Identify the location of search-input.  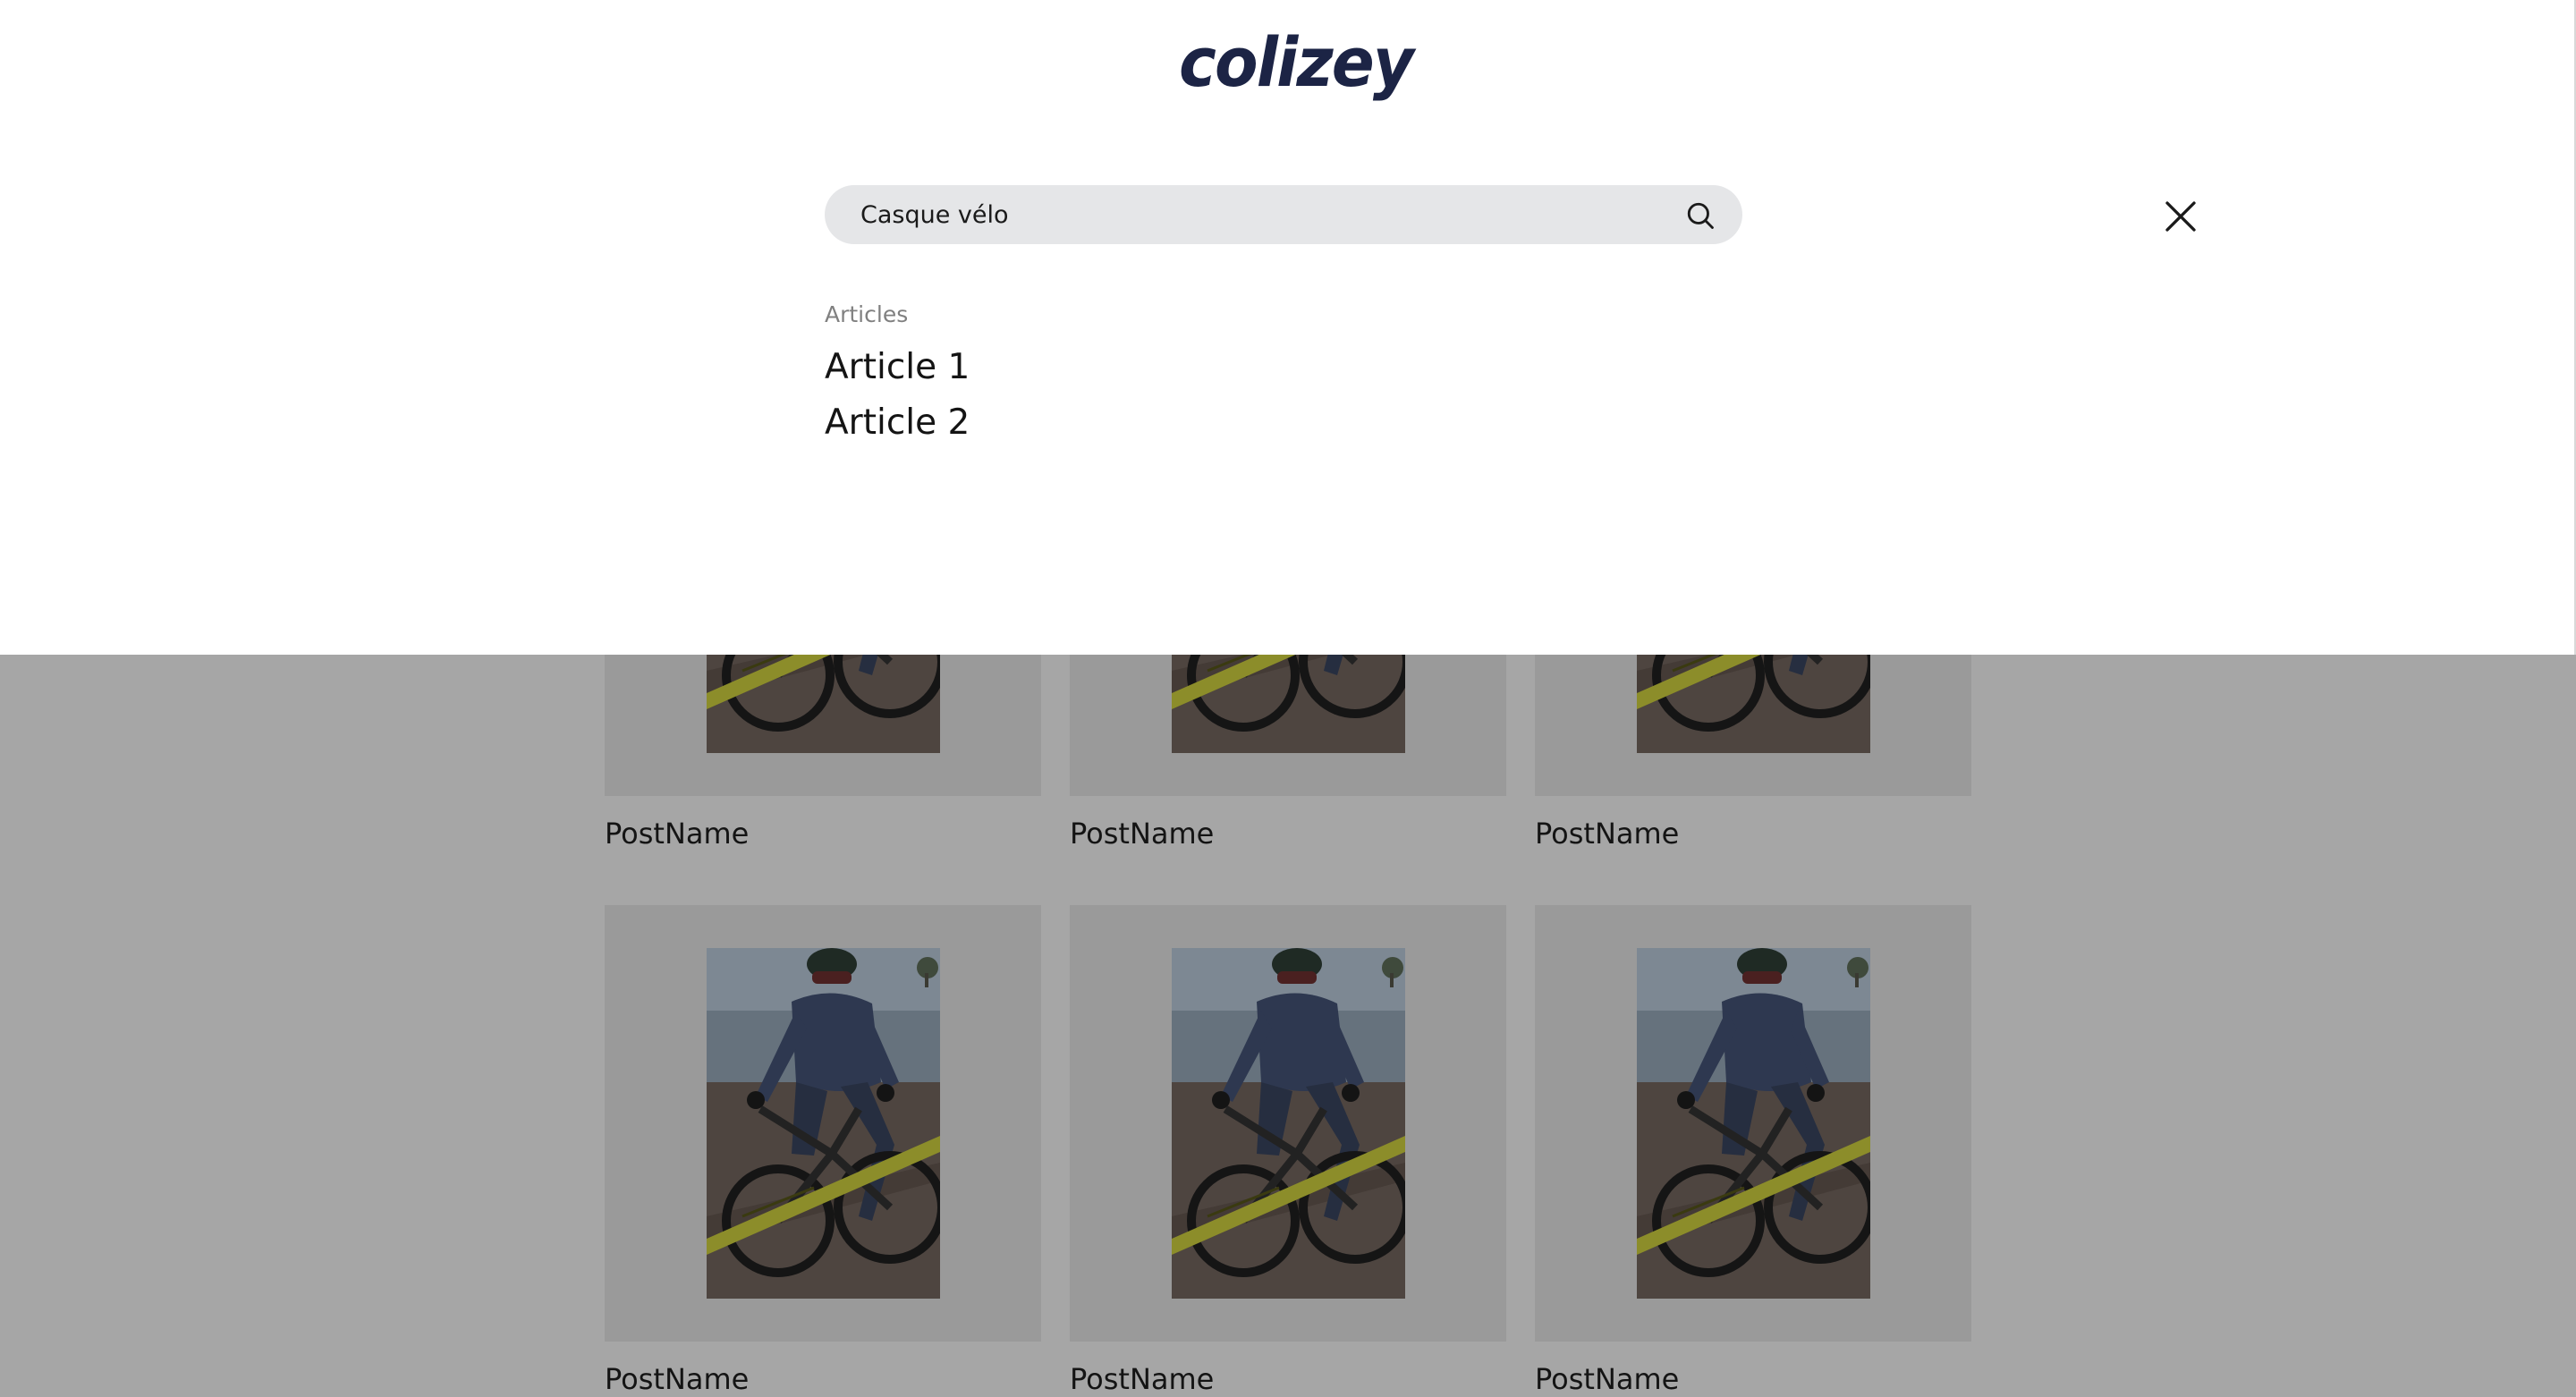
(1254, 215).